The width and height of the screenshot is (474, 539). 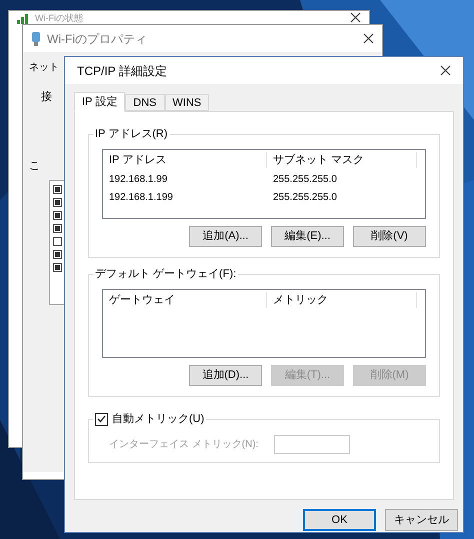 What do you see at coordinates (122, 71) in the screenshot?
I see `window-title: TCP/IP 詳細設定` at bounding box center [122, 71].